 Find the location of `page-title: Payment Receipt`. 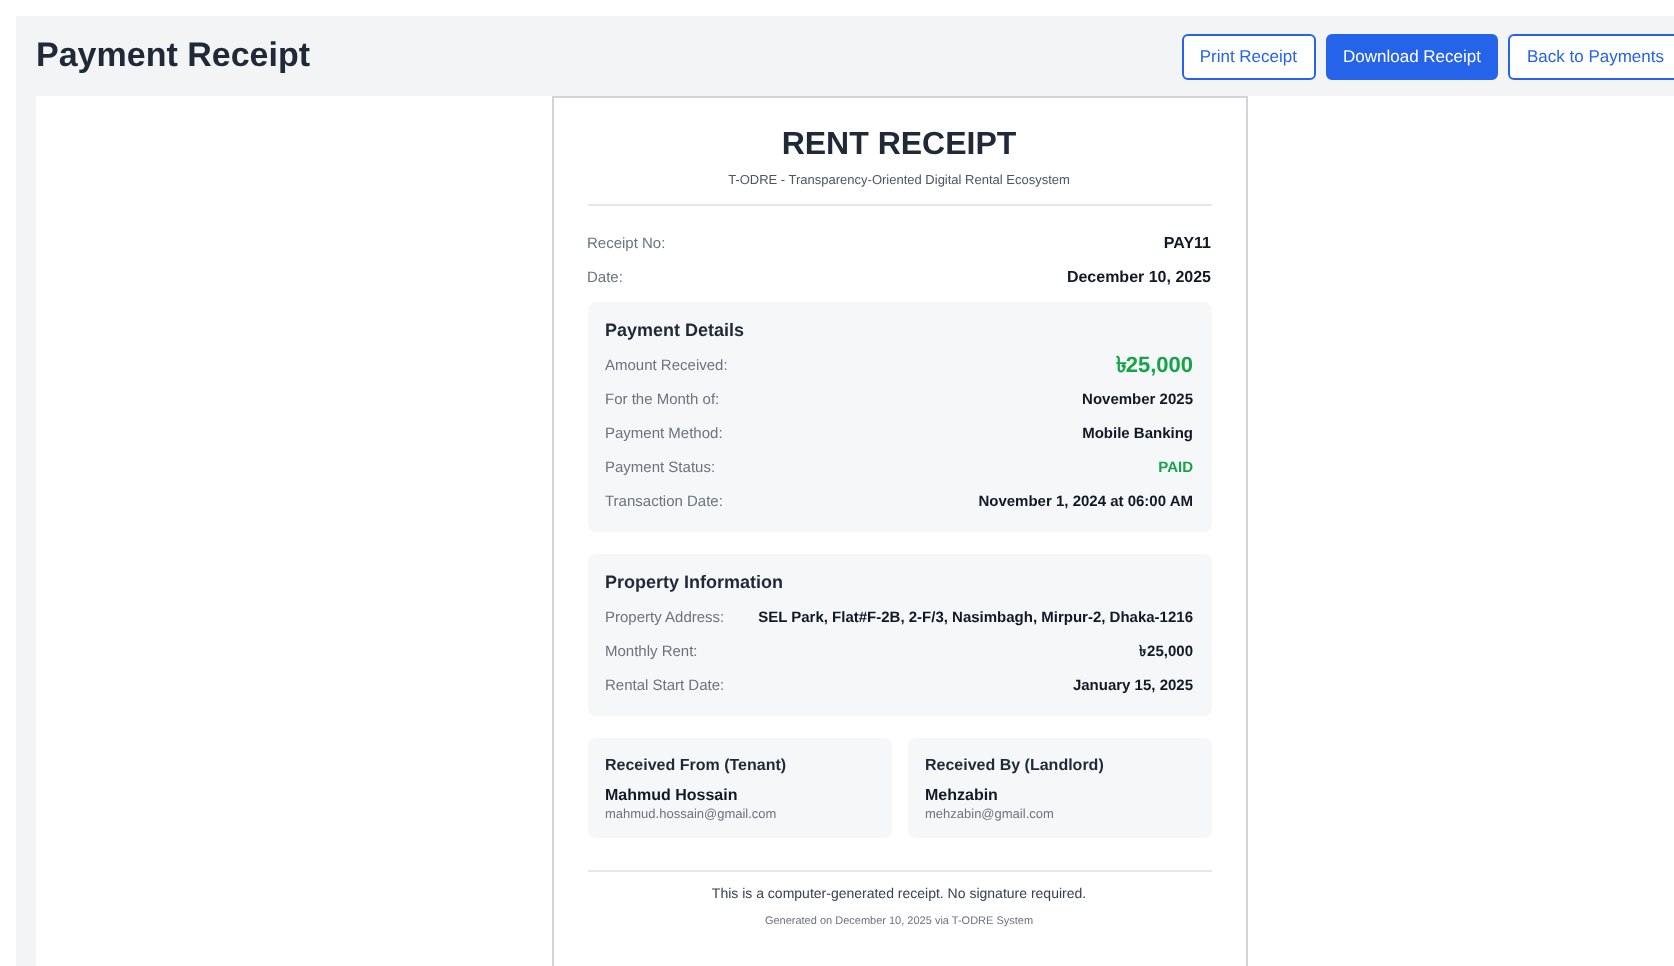

page-title: Payment Receipt is located at coordinates (173, 56).